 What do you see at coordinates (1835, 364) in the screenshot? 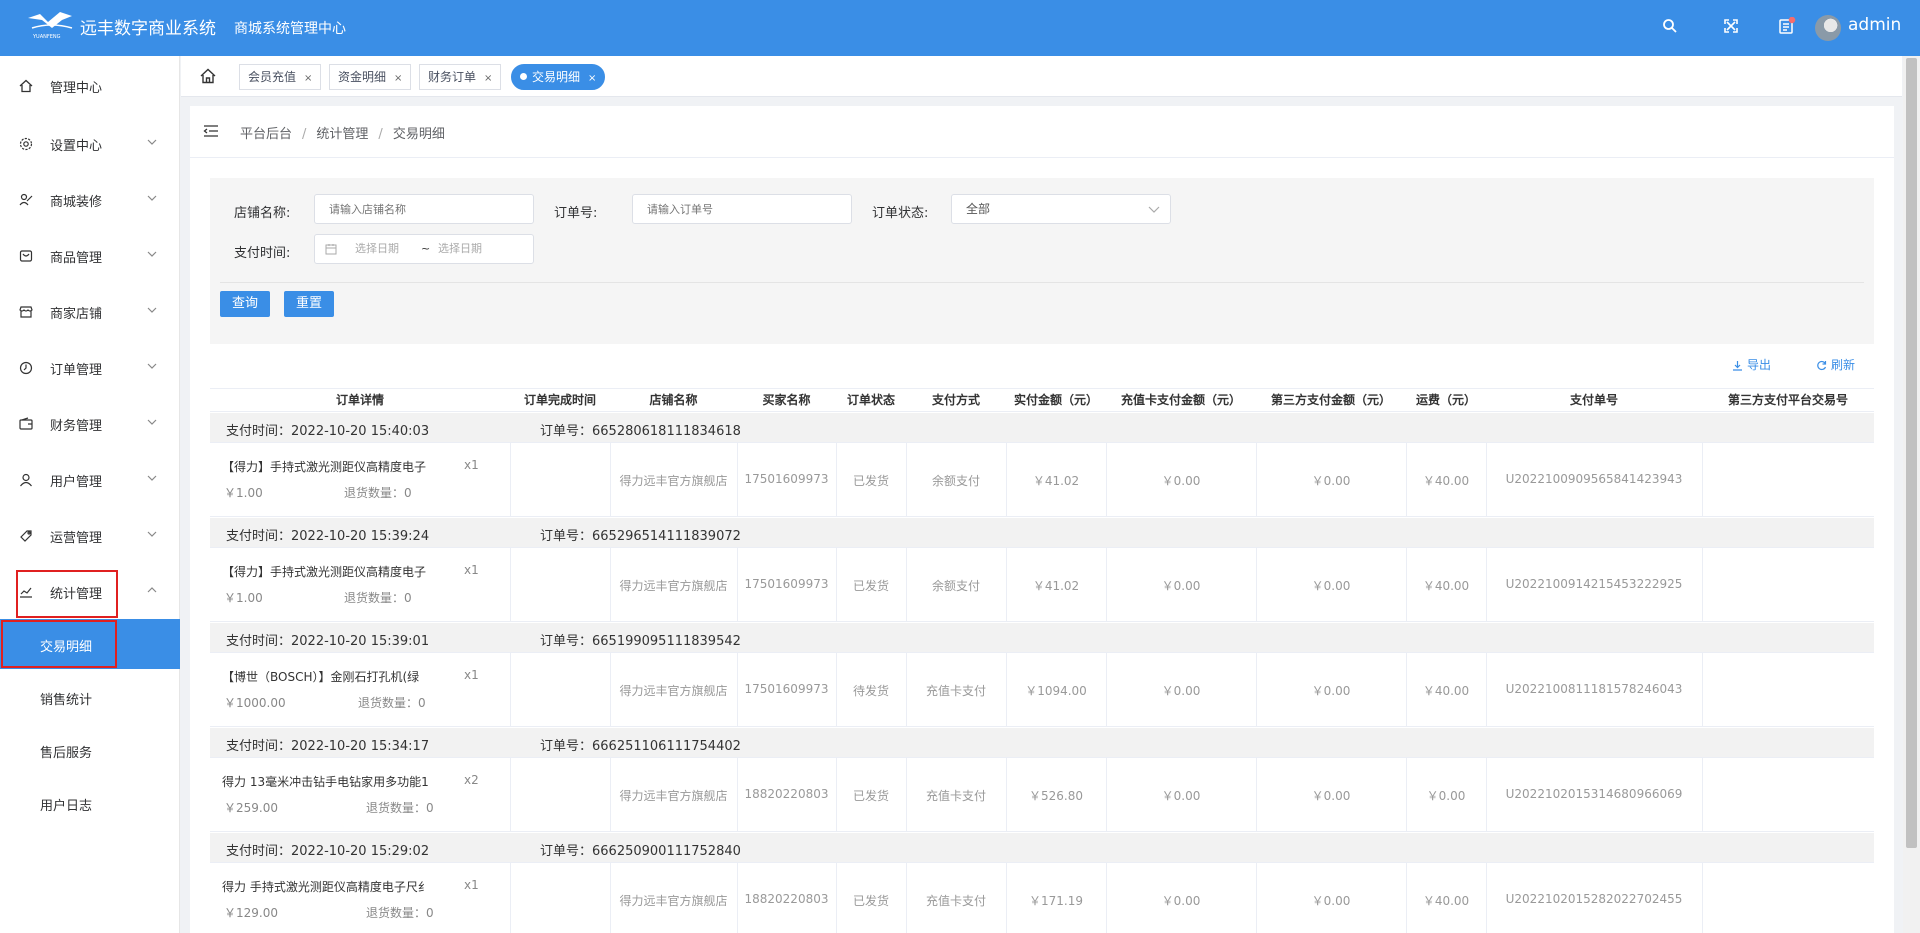
I see `refresh-button: 刷新` at bounding box center [1835, 364].